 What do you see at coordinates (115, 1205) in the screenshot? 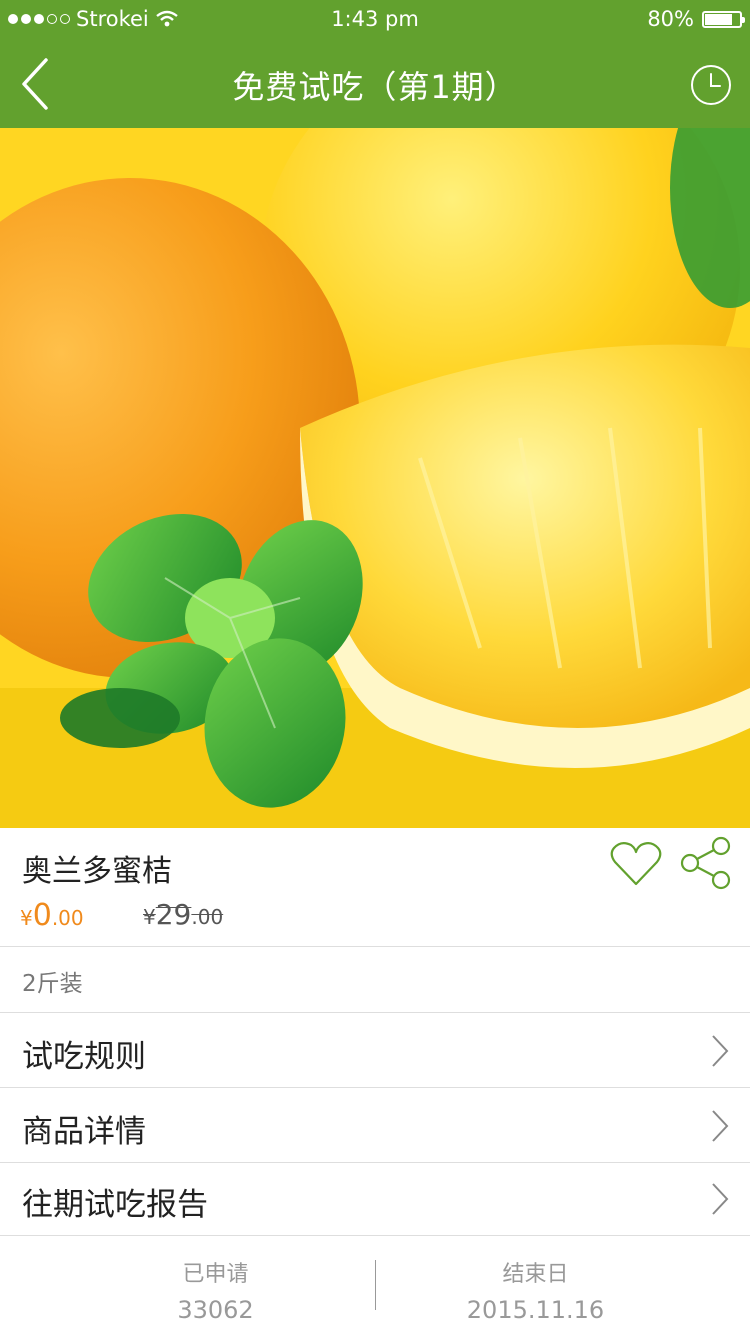
I see `menu-label: 往期试吃报告` at bounding box center [115, 1205].